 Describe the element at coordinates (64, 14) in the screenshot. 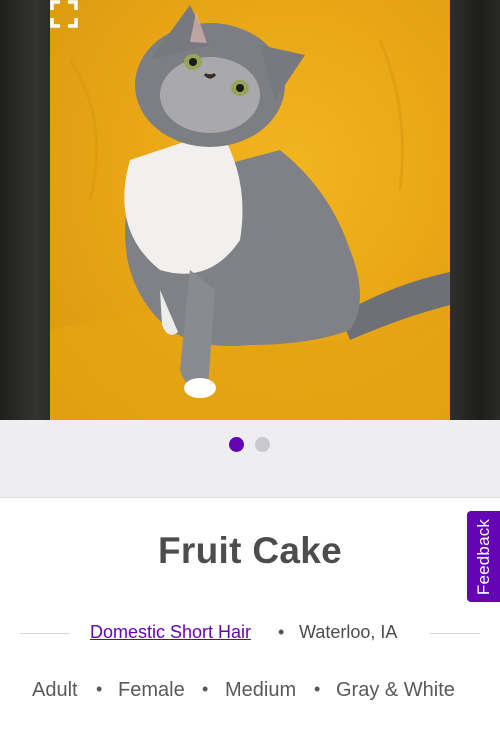

I see `fullscreen-expand-icon` at that location.